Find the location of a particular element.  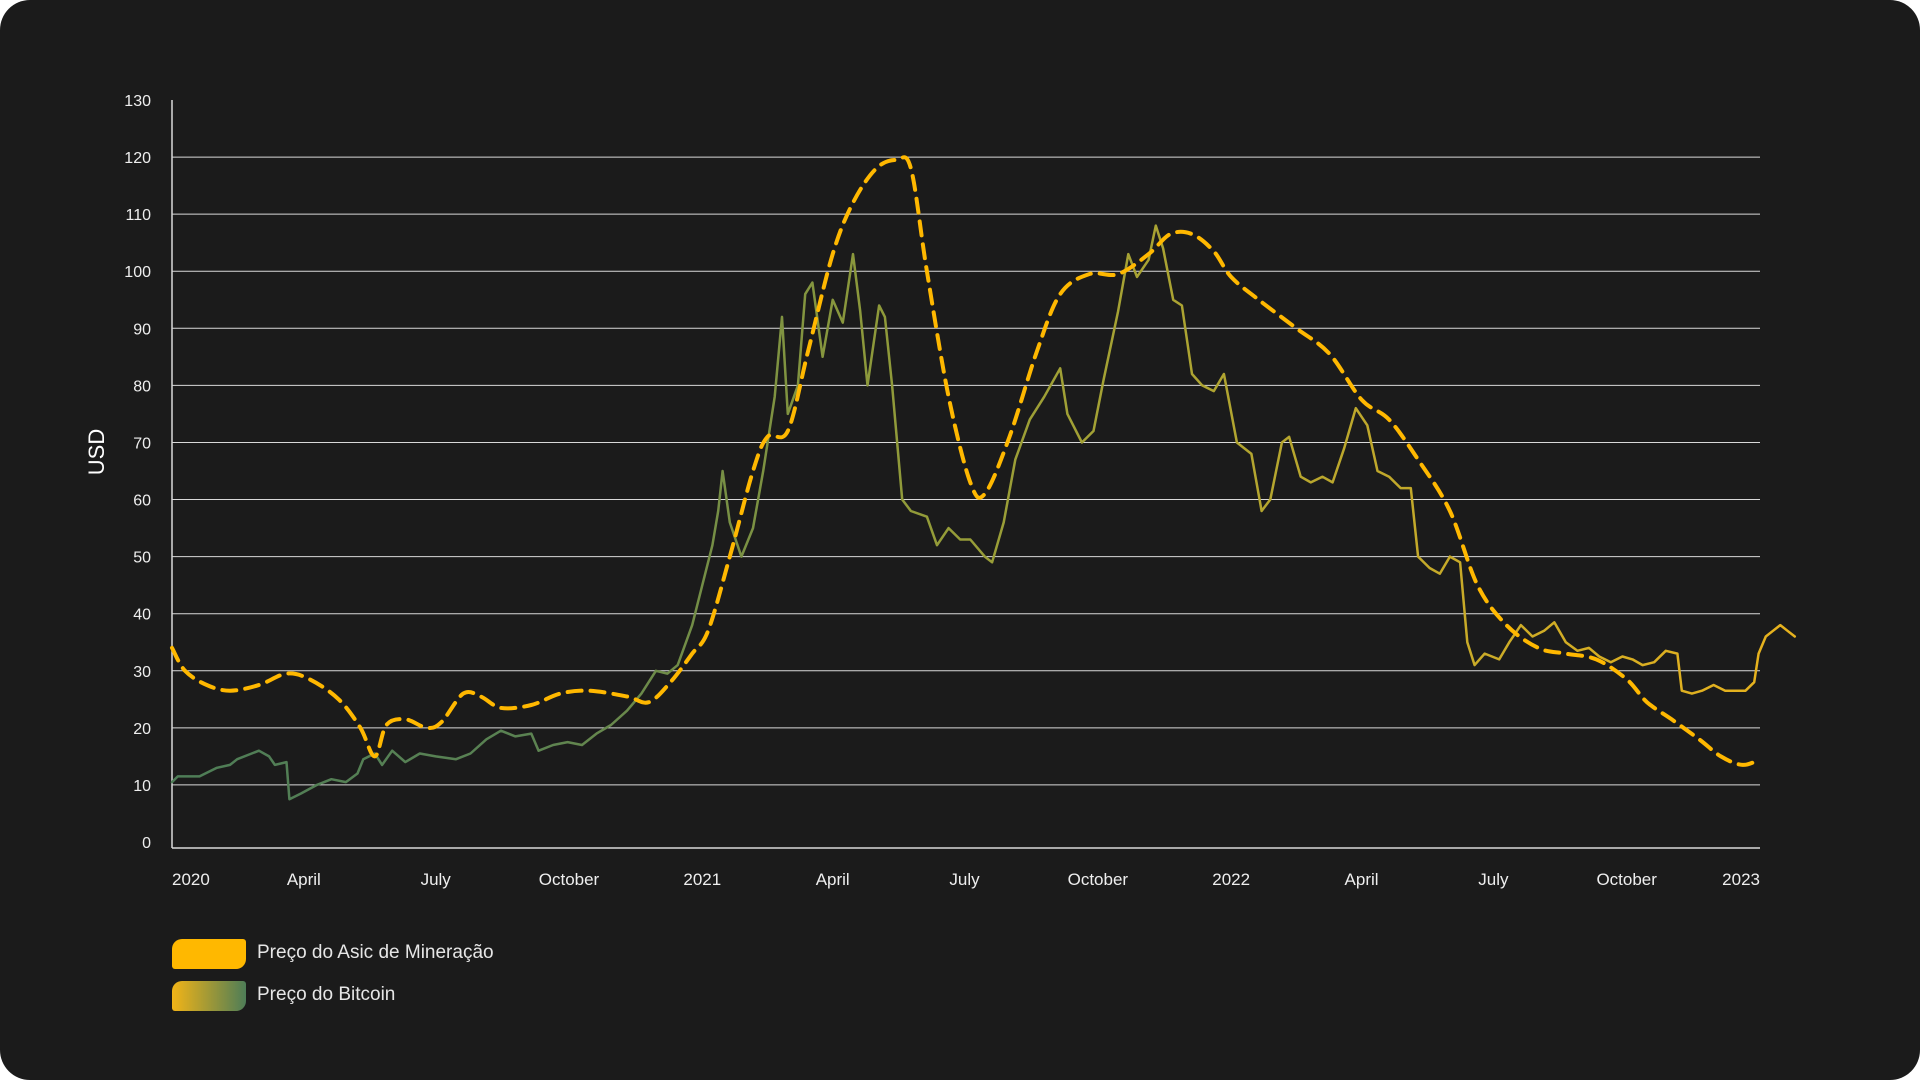

y-tick-label: 130 is located at coordinates (137, 101).